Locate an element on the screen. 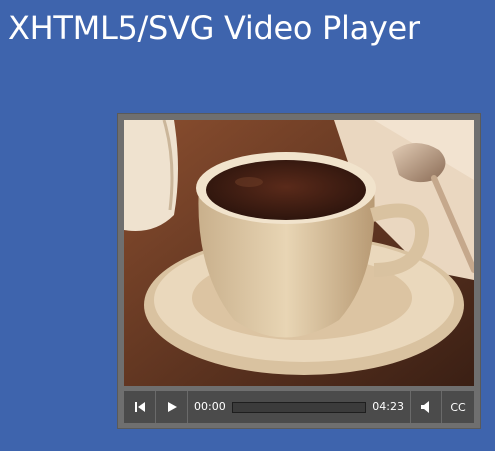 This screenshot has height=451, width=495. video-controls: 00:00 04:23 CC is located at coordinates (299, 407).